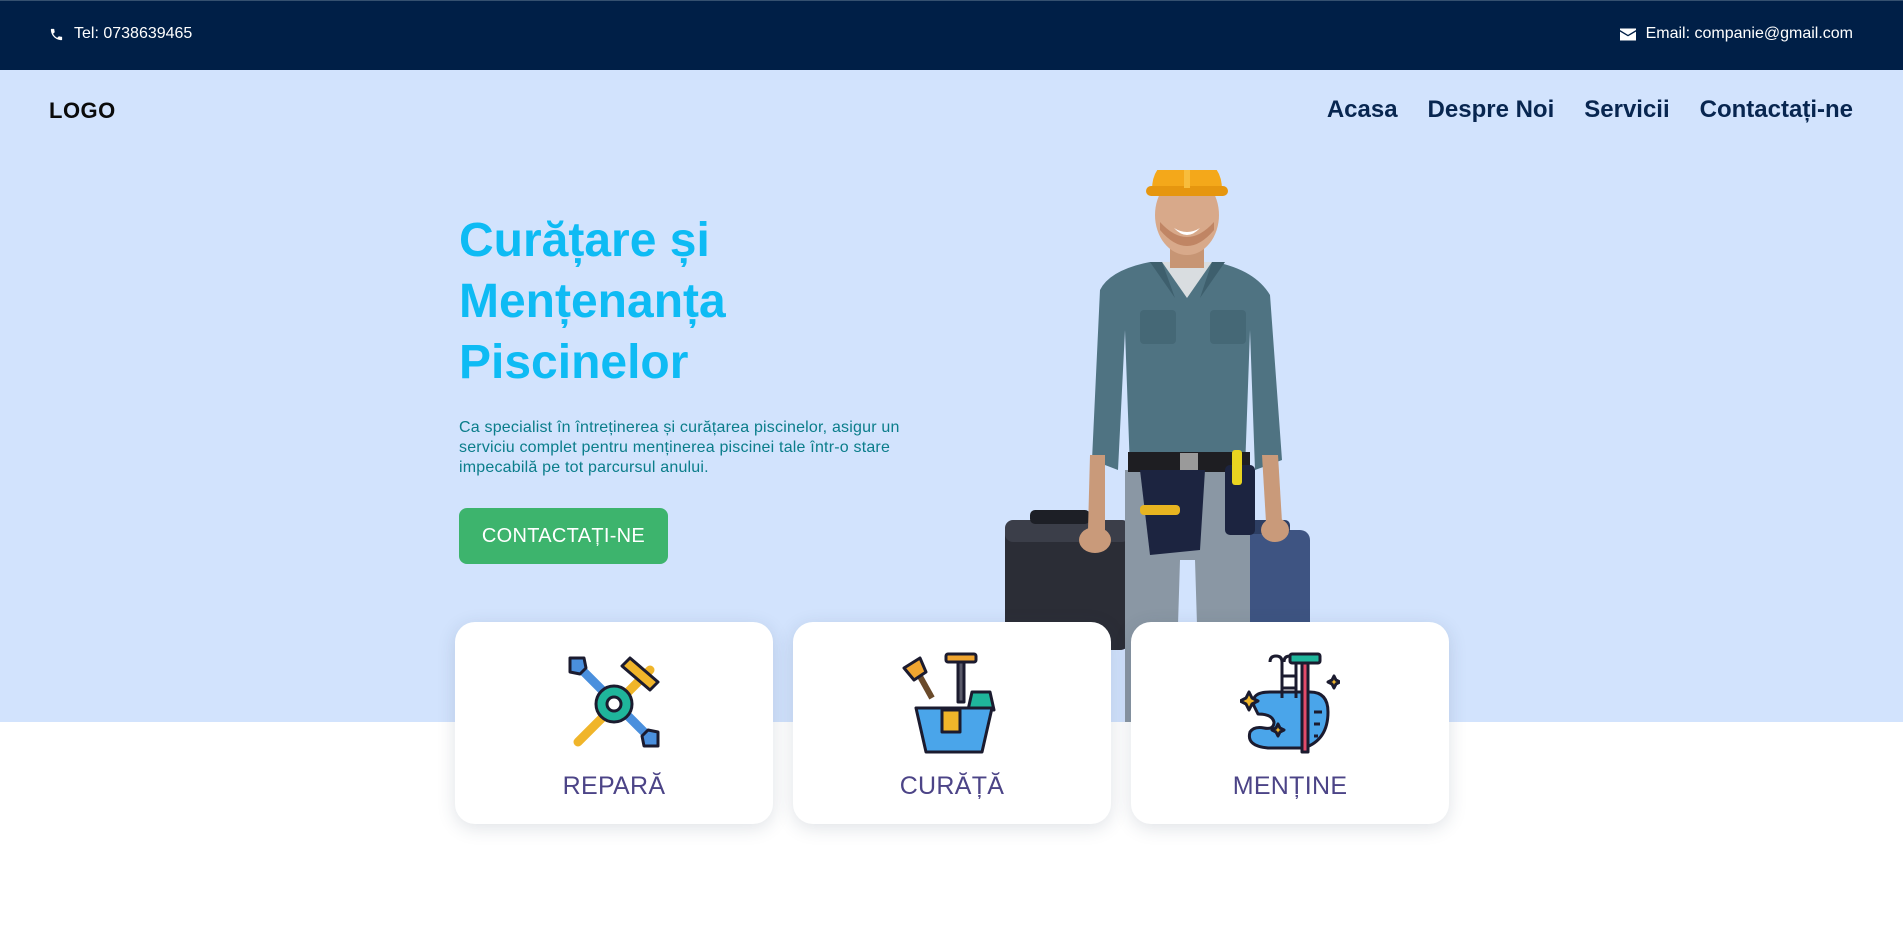  Describe the element at coordinates (1290, 786) in the screenshot. I see `service-label: MENȚINE` at that location.